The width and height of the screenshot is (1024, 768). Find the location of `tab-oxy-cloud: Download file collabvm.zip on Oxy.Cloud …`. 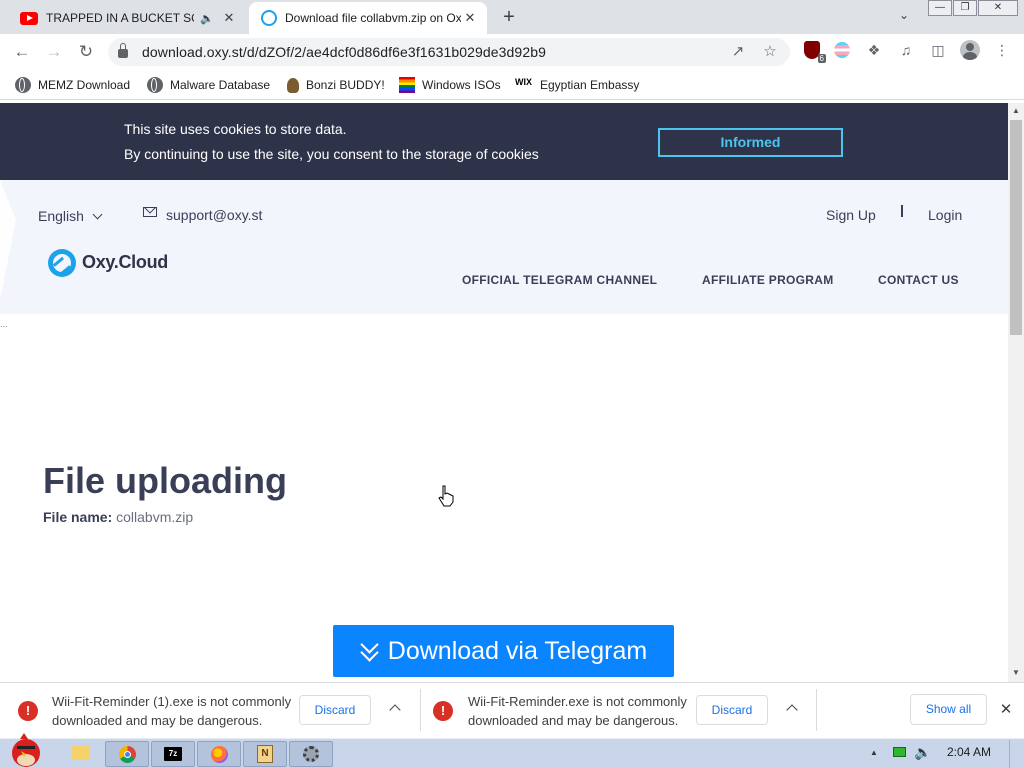

tab-oxy-cloud: Download file collabvm.zip on Oxy.Cloud … is located at coordinates (368, 18).